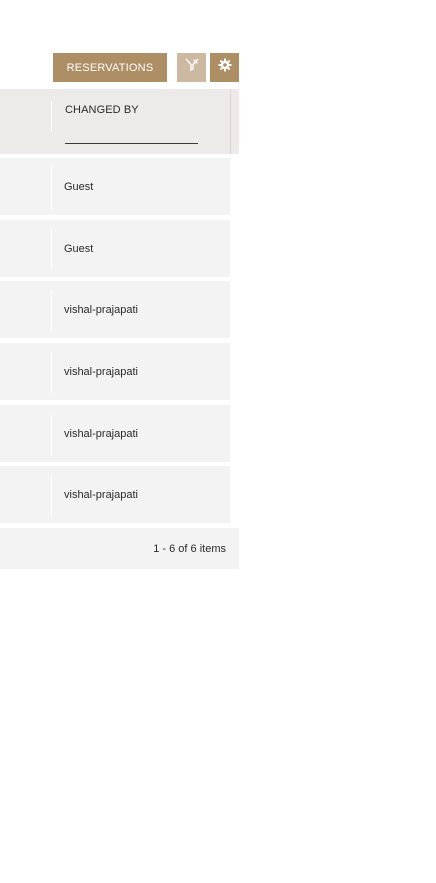  I want to click on column-filter-input, so click(131, 143).